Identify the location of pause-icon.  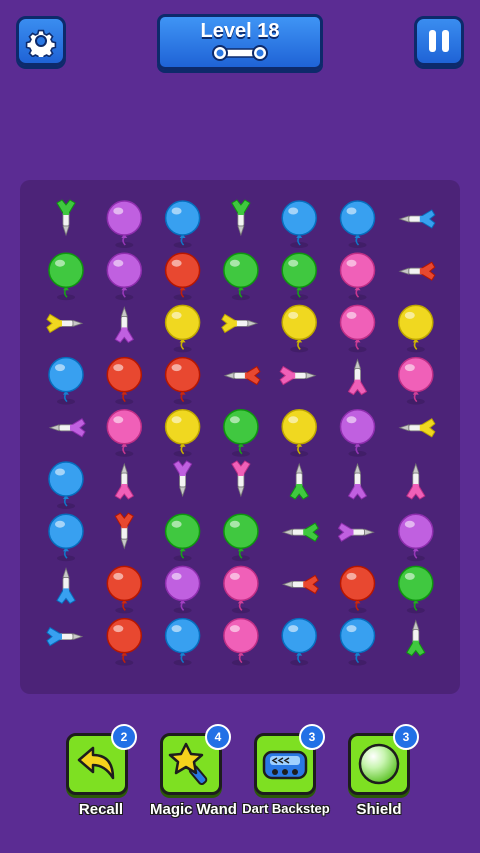
(432, 41).